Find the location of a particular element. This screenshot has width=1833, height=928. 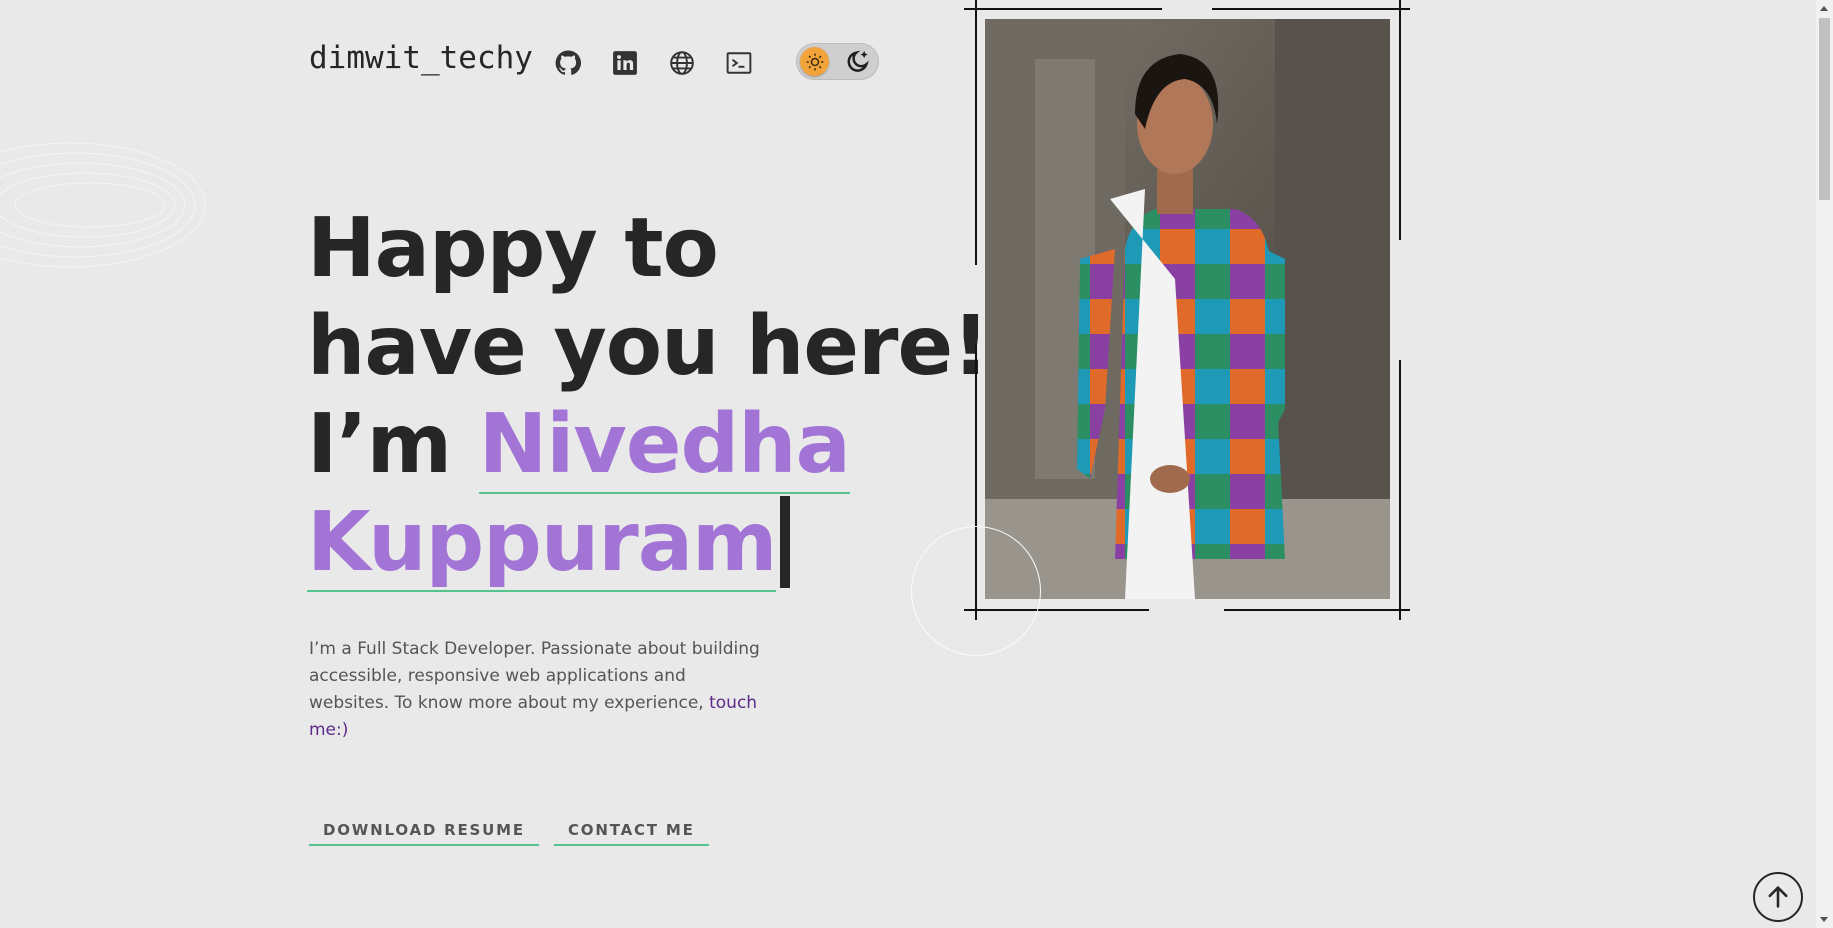

hero-line-4: Kuppuram is located at coordinates (627, 543).